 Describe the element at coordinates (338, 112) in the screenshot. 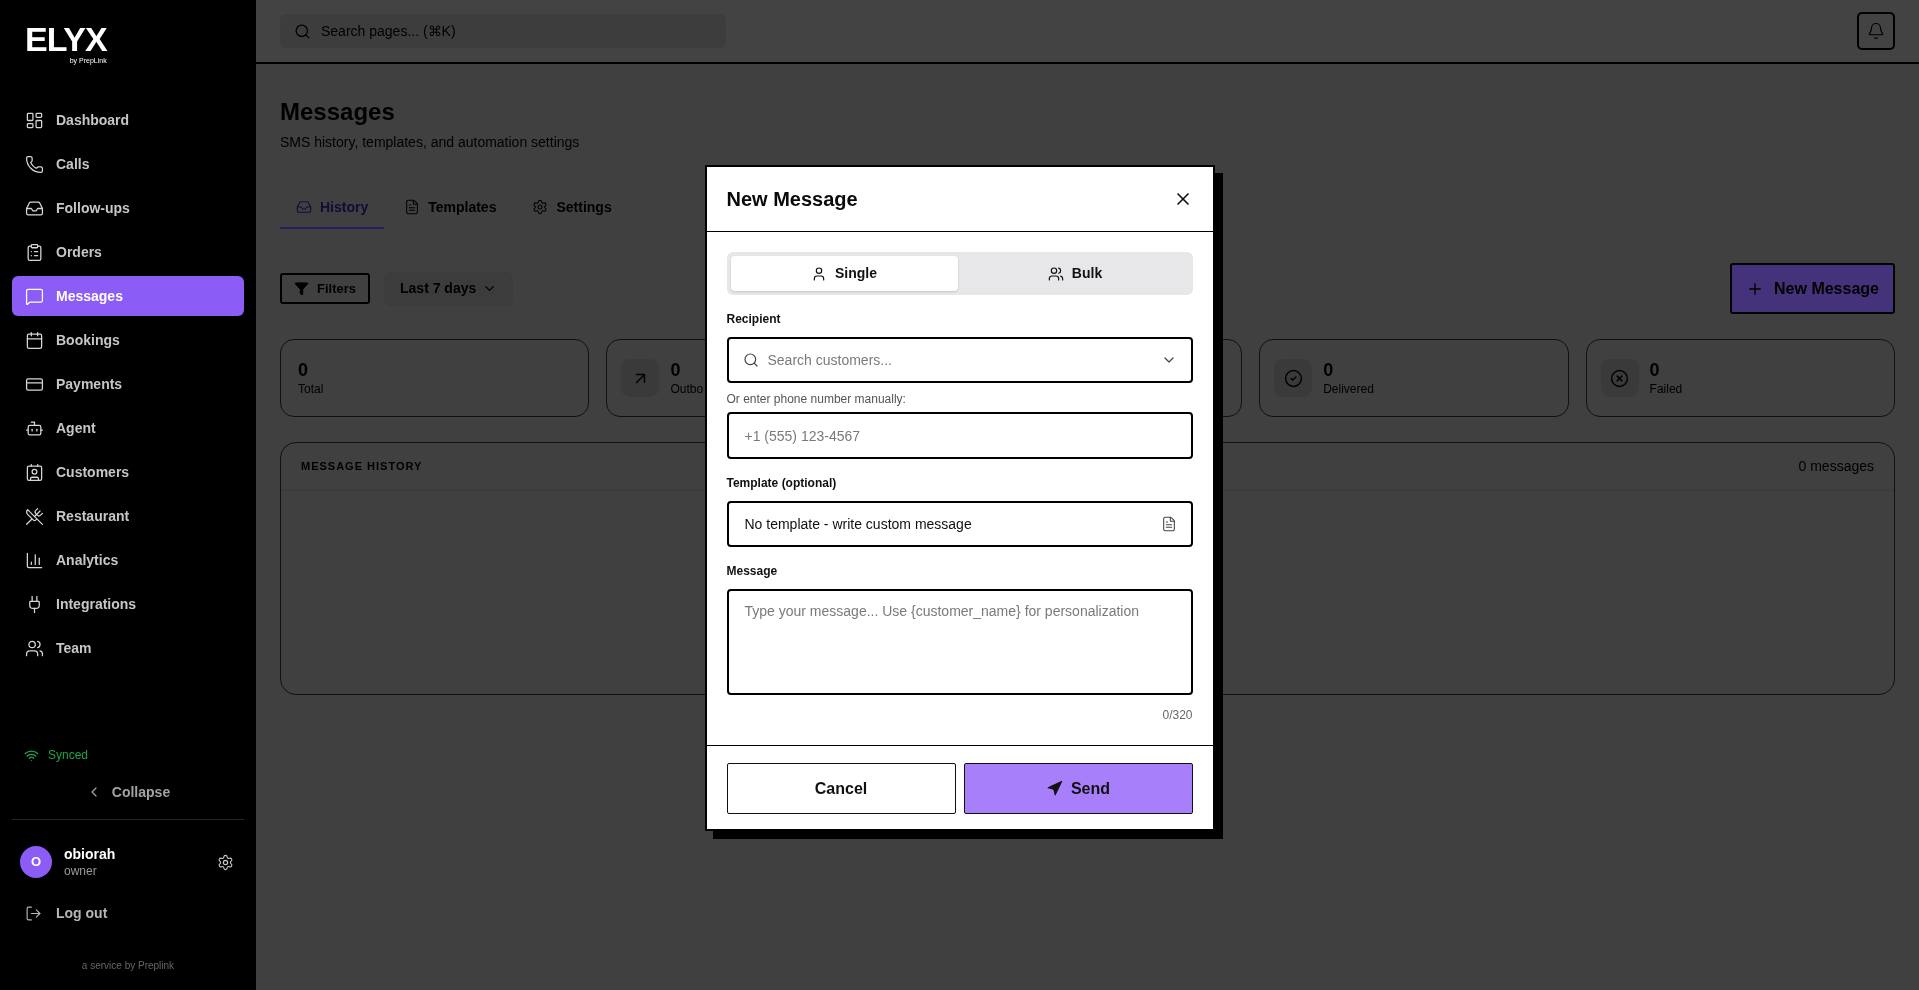

I see `page-title: Messages` at that location.